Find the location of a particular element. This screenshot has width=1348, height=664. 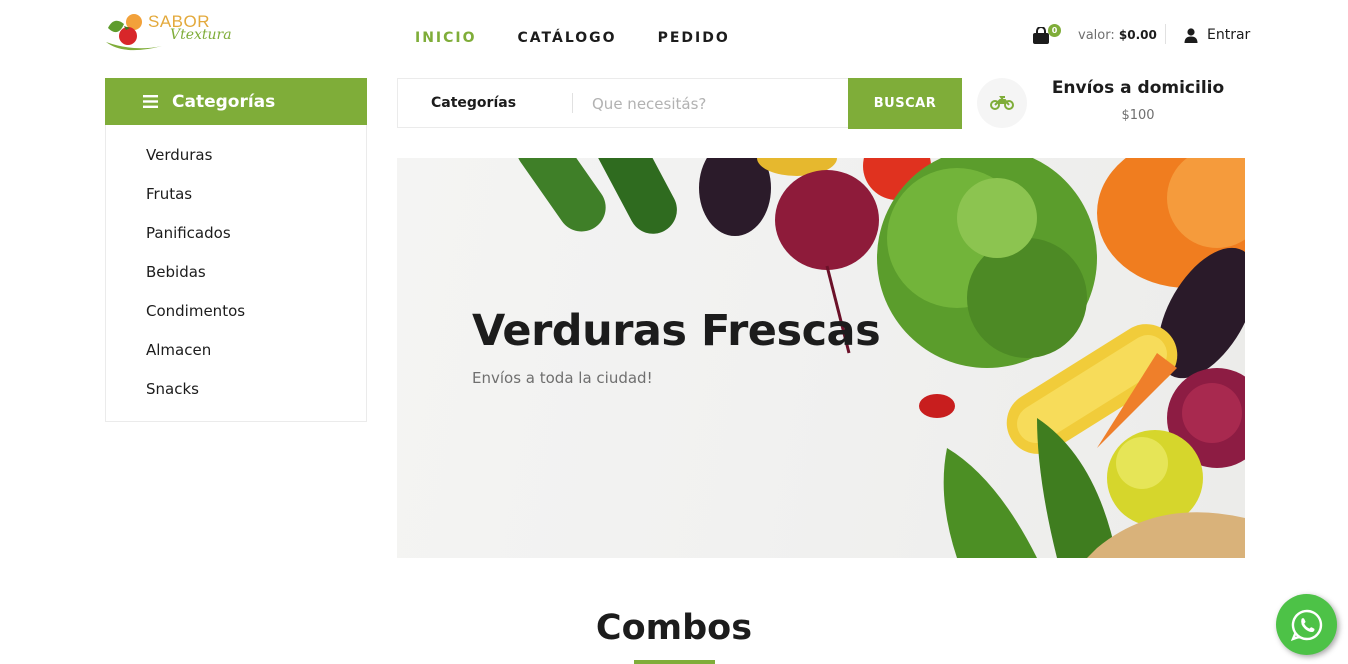

category-item-bebidas: Bebidas is located at coordinates (236, 282).